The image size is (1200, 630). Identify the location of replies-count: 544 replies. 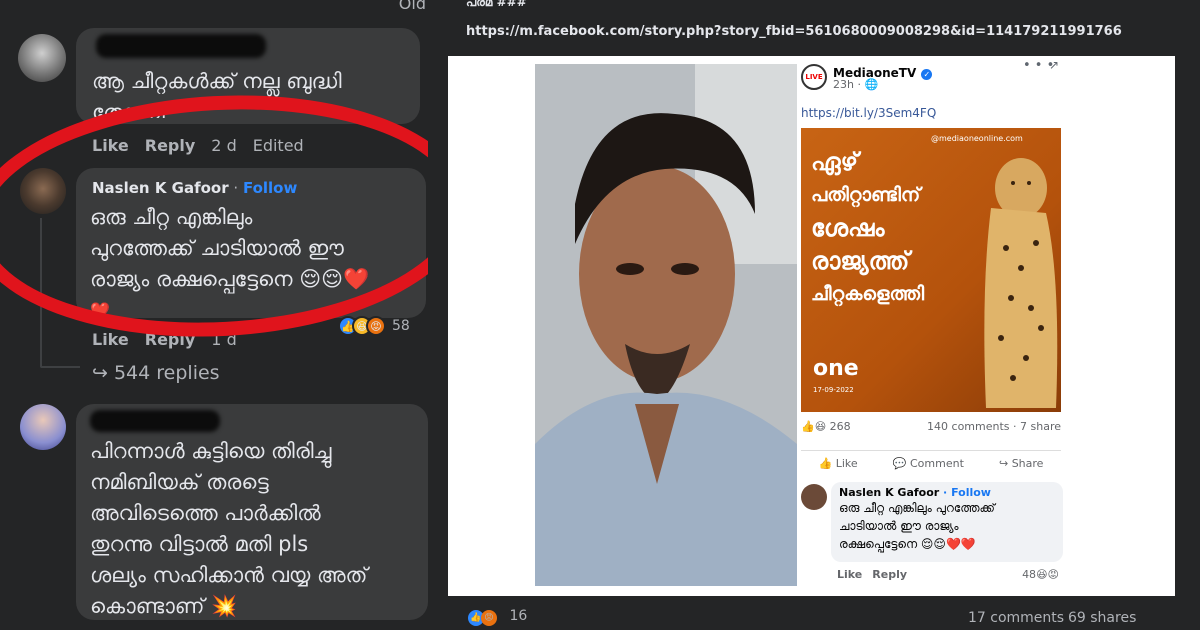
(166, 373).